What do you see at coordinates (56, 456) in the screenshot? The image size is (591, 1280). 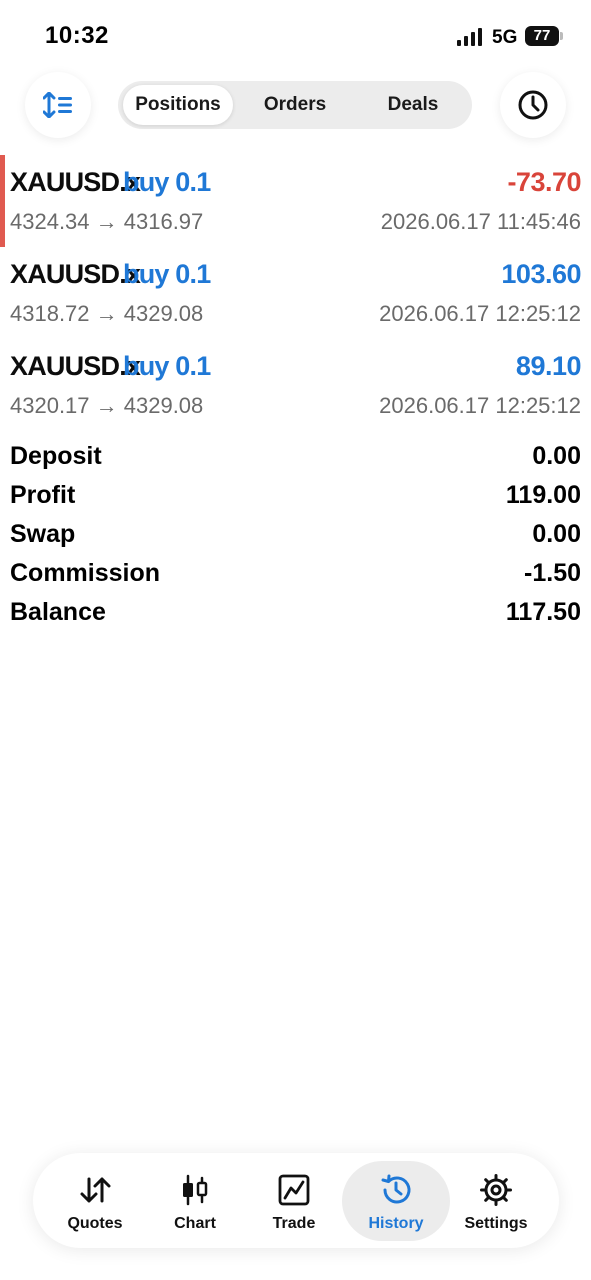 I see `summary-label: Deposit` at bounding box center [56, 456].